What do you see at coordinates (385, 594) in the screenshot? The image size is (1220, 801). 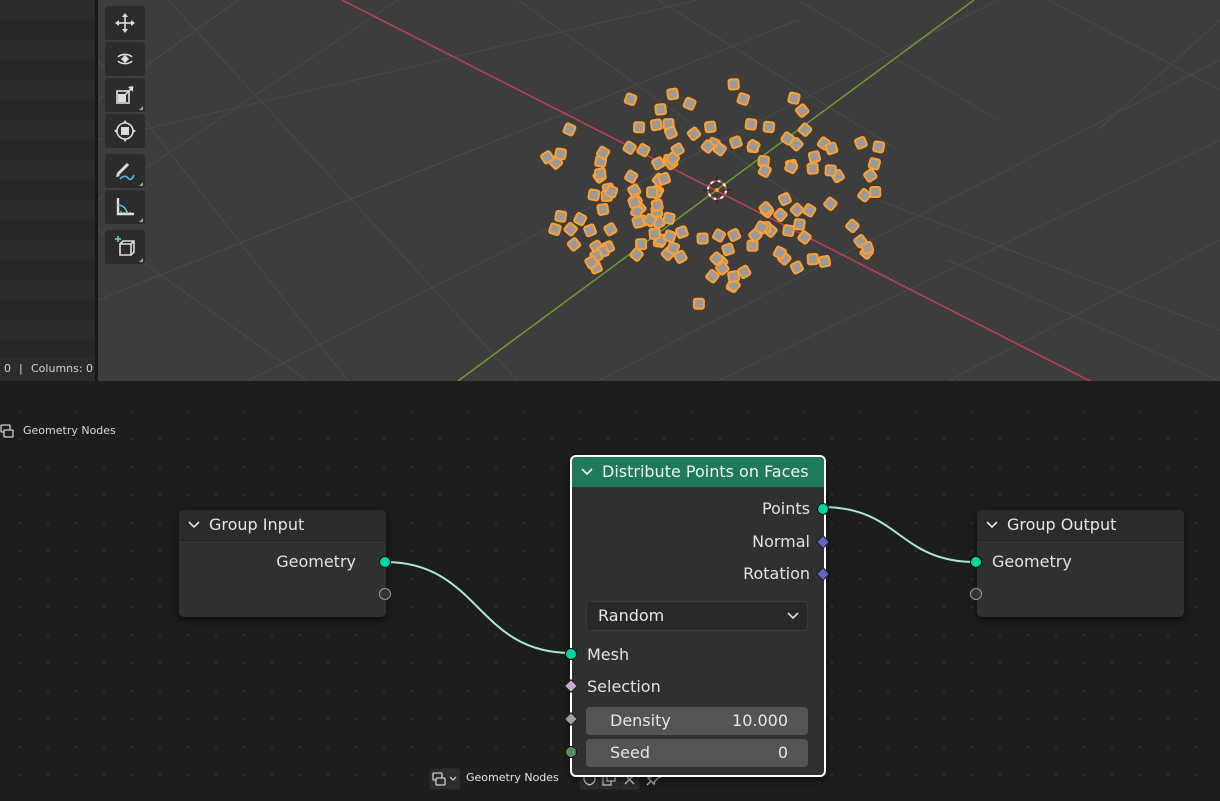 I see `empty-output-socket` at bounding box center [385, 594].